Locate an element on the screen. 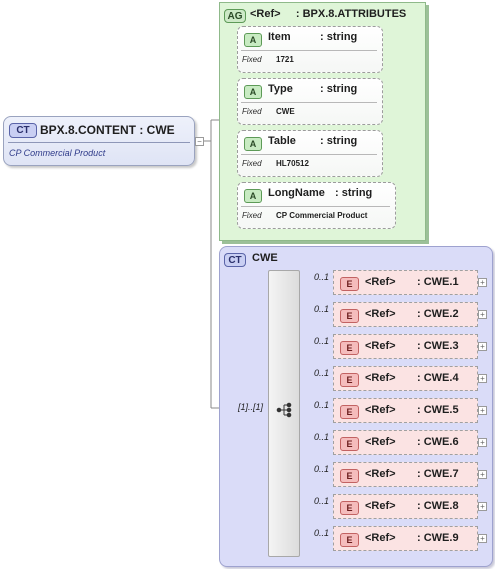  element-type: : CWE.2 is located at coordinates (438, 314).